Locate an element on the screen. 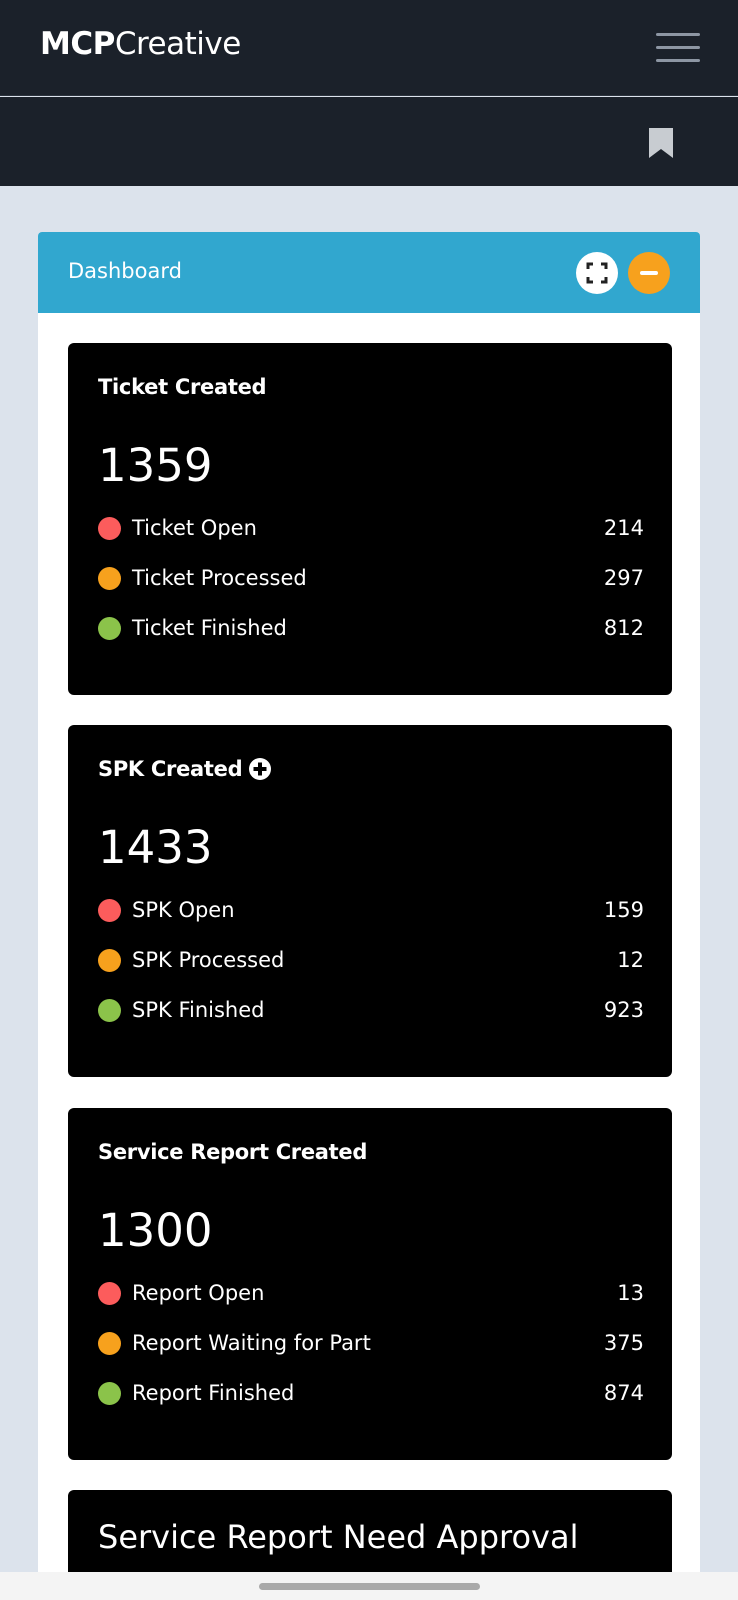 The image size is (738, 1600). card-total: 1433 is located at coordinates (155, 847).